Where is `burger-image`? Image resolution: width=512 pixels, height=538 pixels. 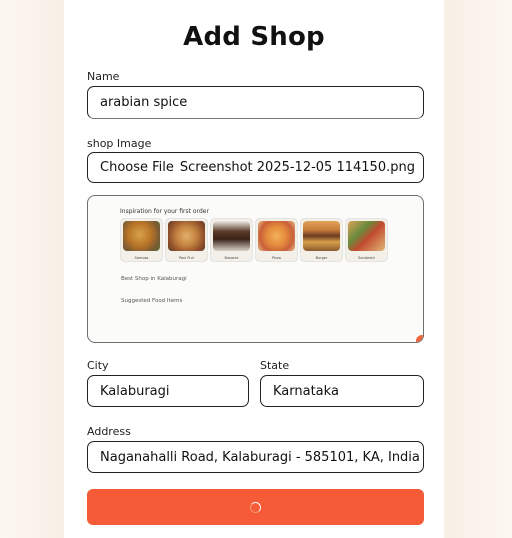 burger-image is located at coordinates (321, 236).